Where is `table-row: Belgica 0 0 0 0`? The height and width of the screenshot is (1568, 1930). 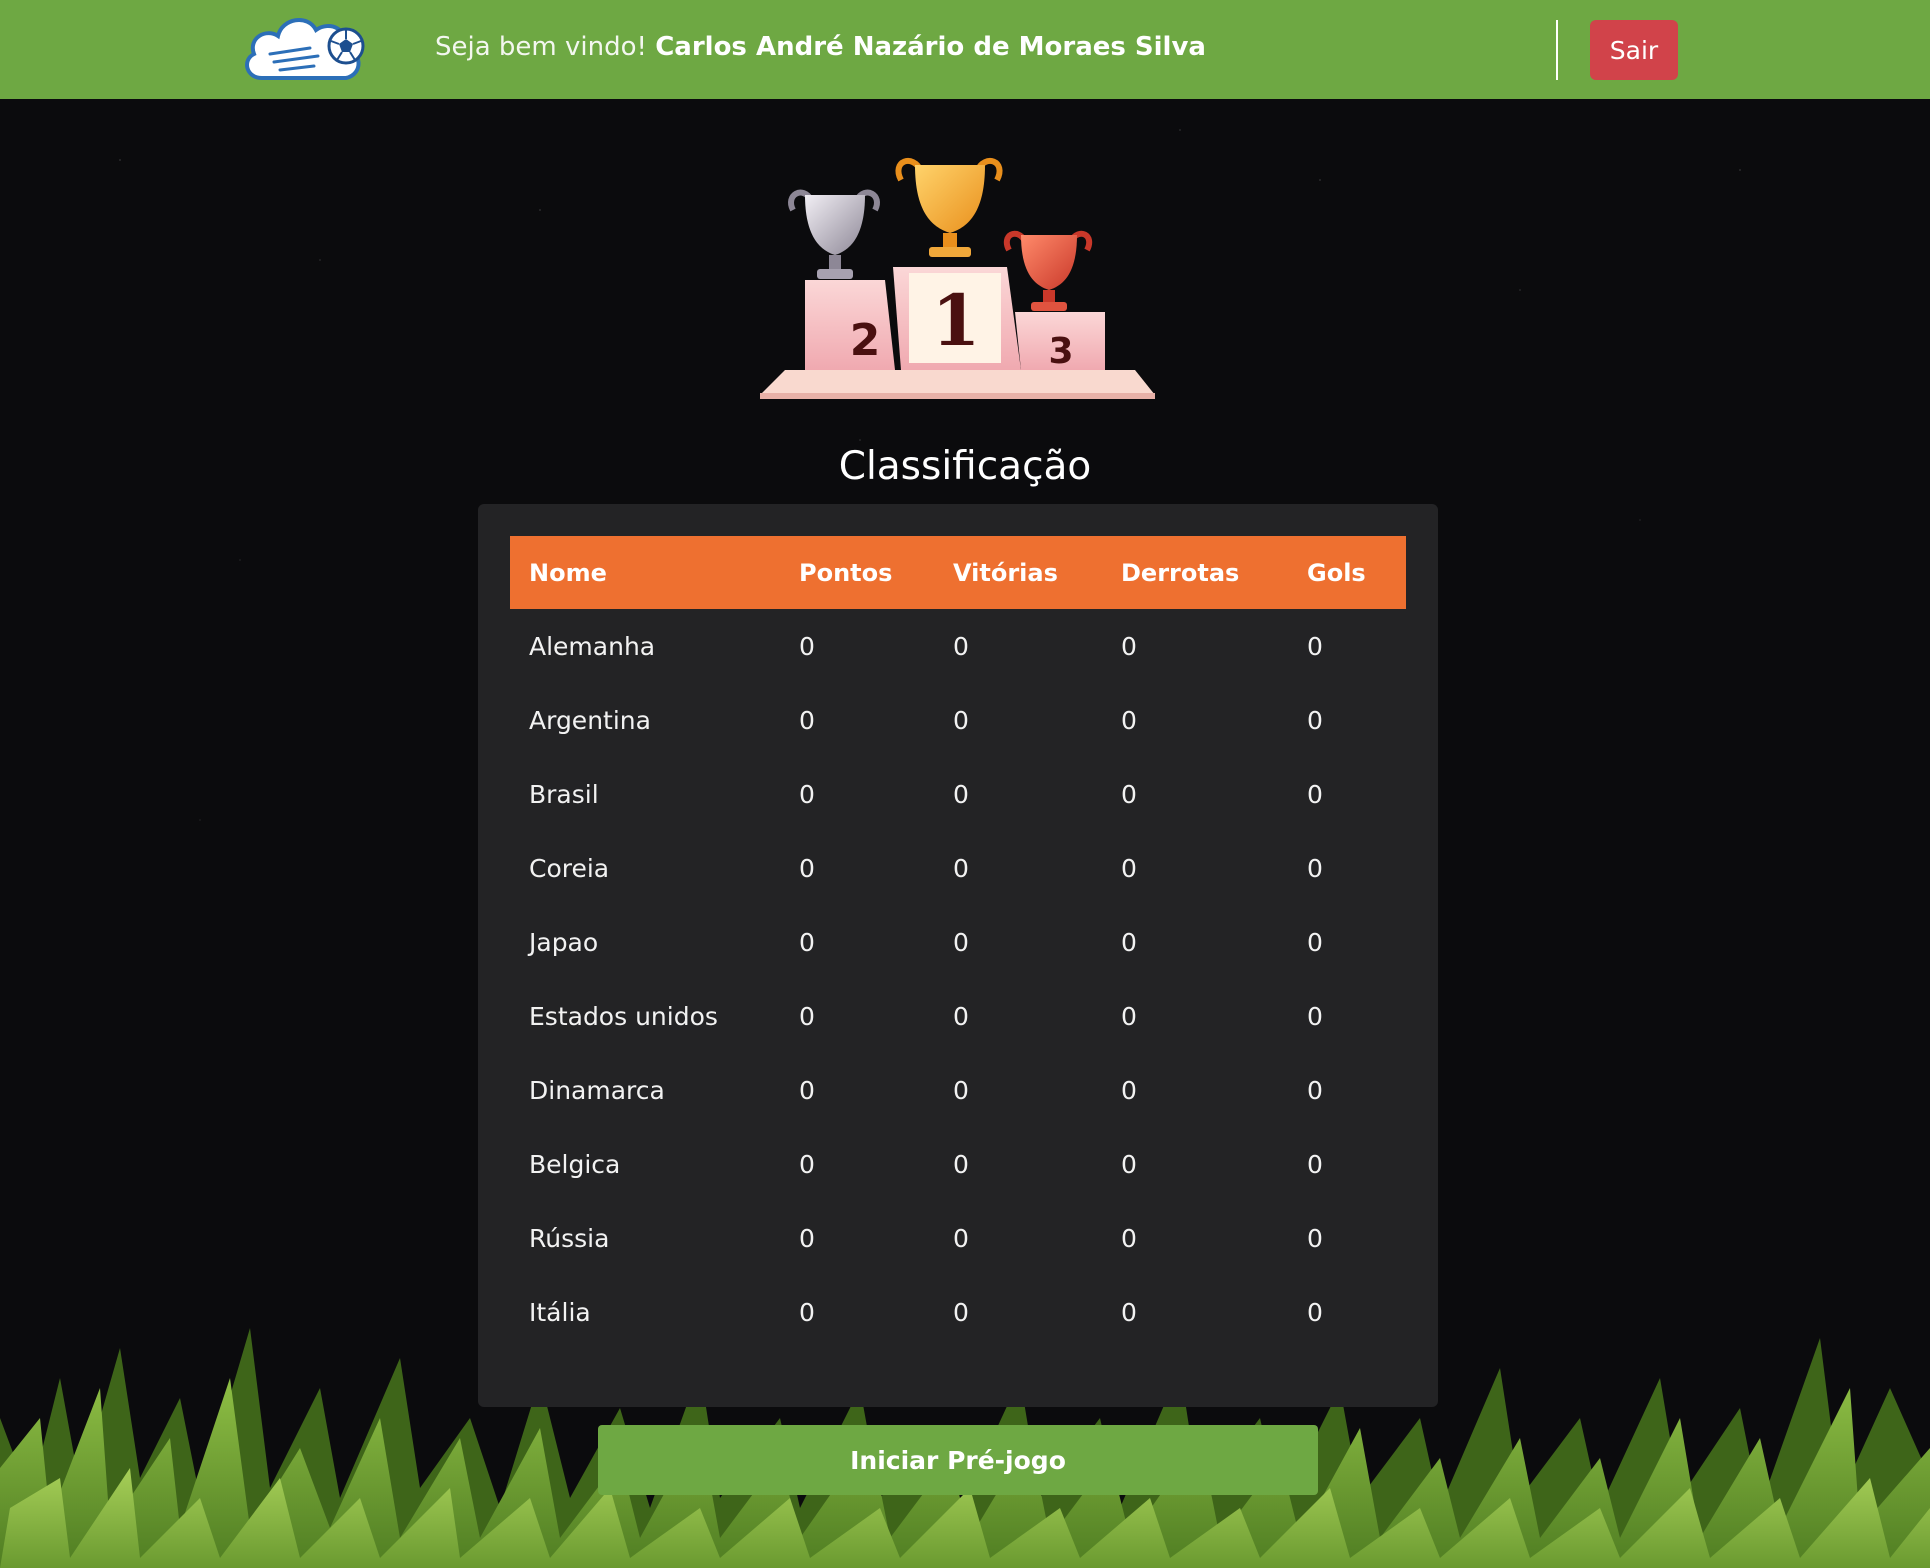
table-row: Belgica 0 0 0 0 is located at coordinates (958, 1164).